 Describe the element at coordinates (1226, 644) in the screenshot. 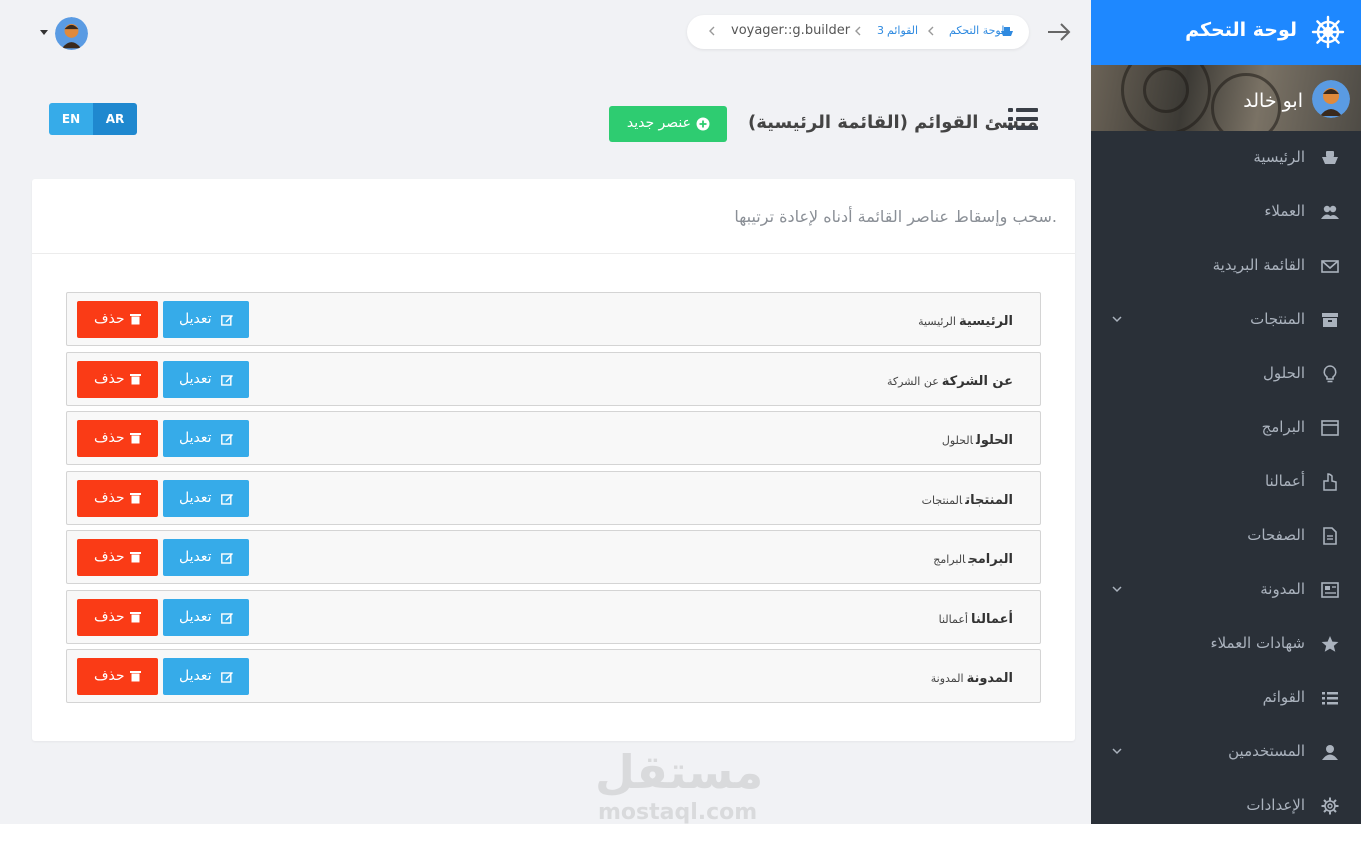

I see `sidebar-item: شهادات العملاء` at that location.